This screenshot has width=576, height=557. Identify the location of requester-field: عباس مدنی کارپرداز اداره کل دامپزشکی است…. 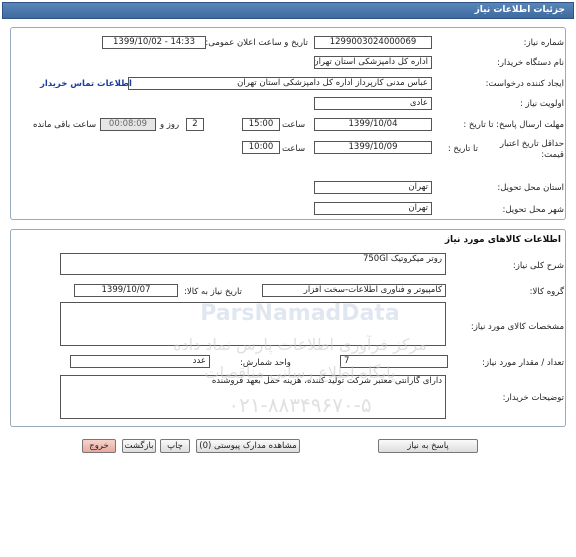
(280, 83).